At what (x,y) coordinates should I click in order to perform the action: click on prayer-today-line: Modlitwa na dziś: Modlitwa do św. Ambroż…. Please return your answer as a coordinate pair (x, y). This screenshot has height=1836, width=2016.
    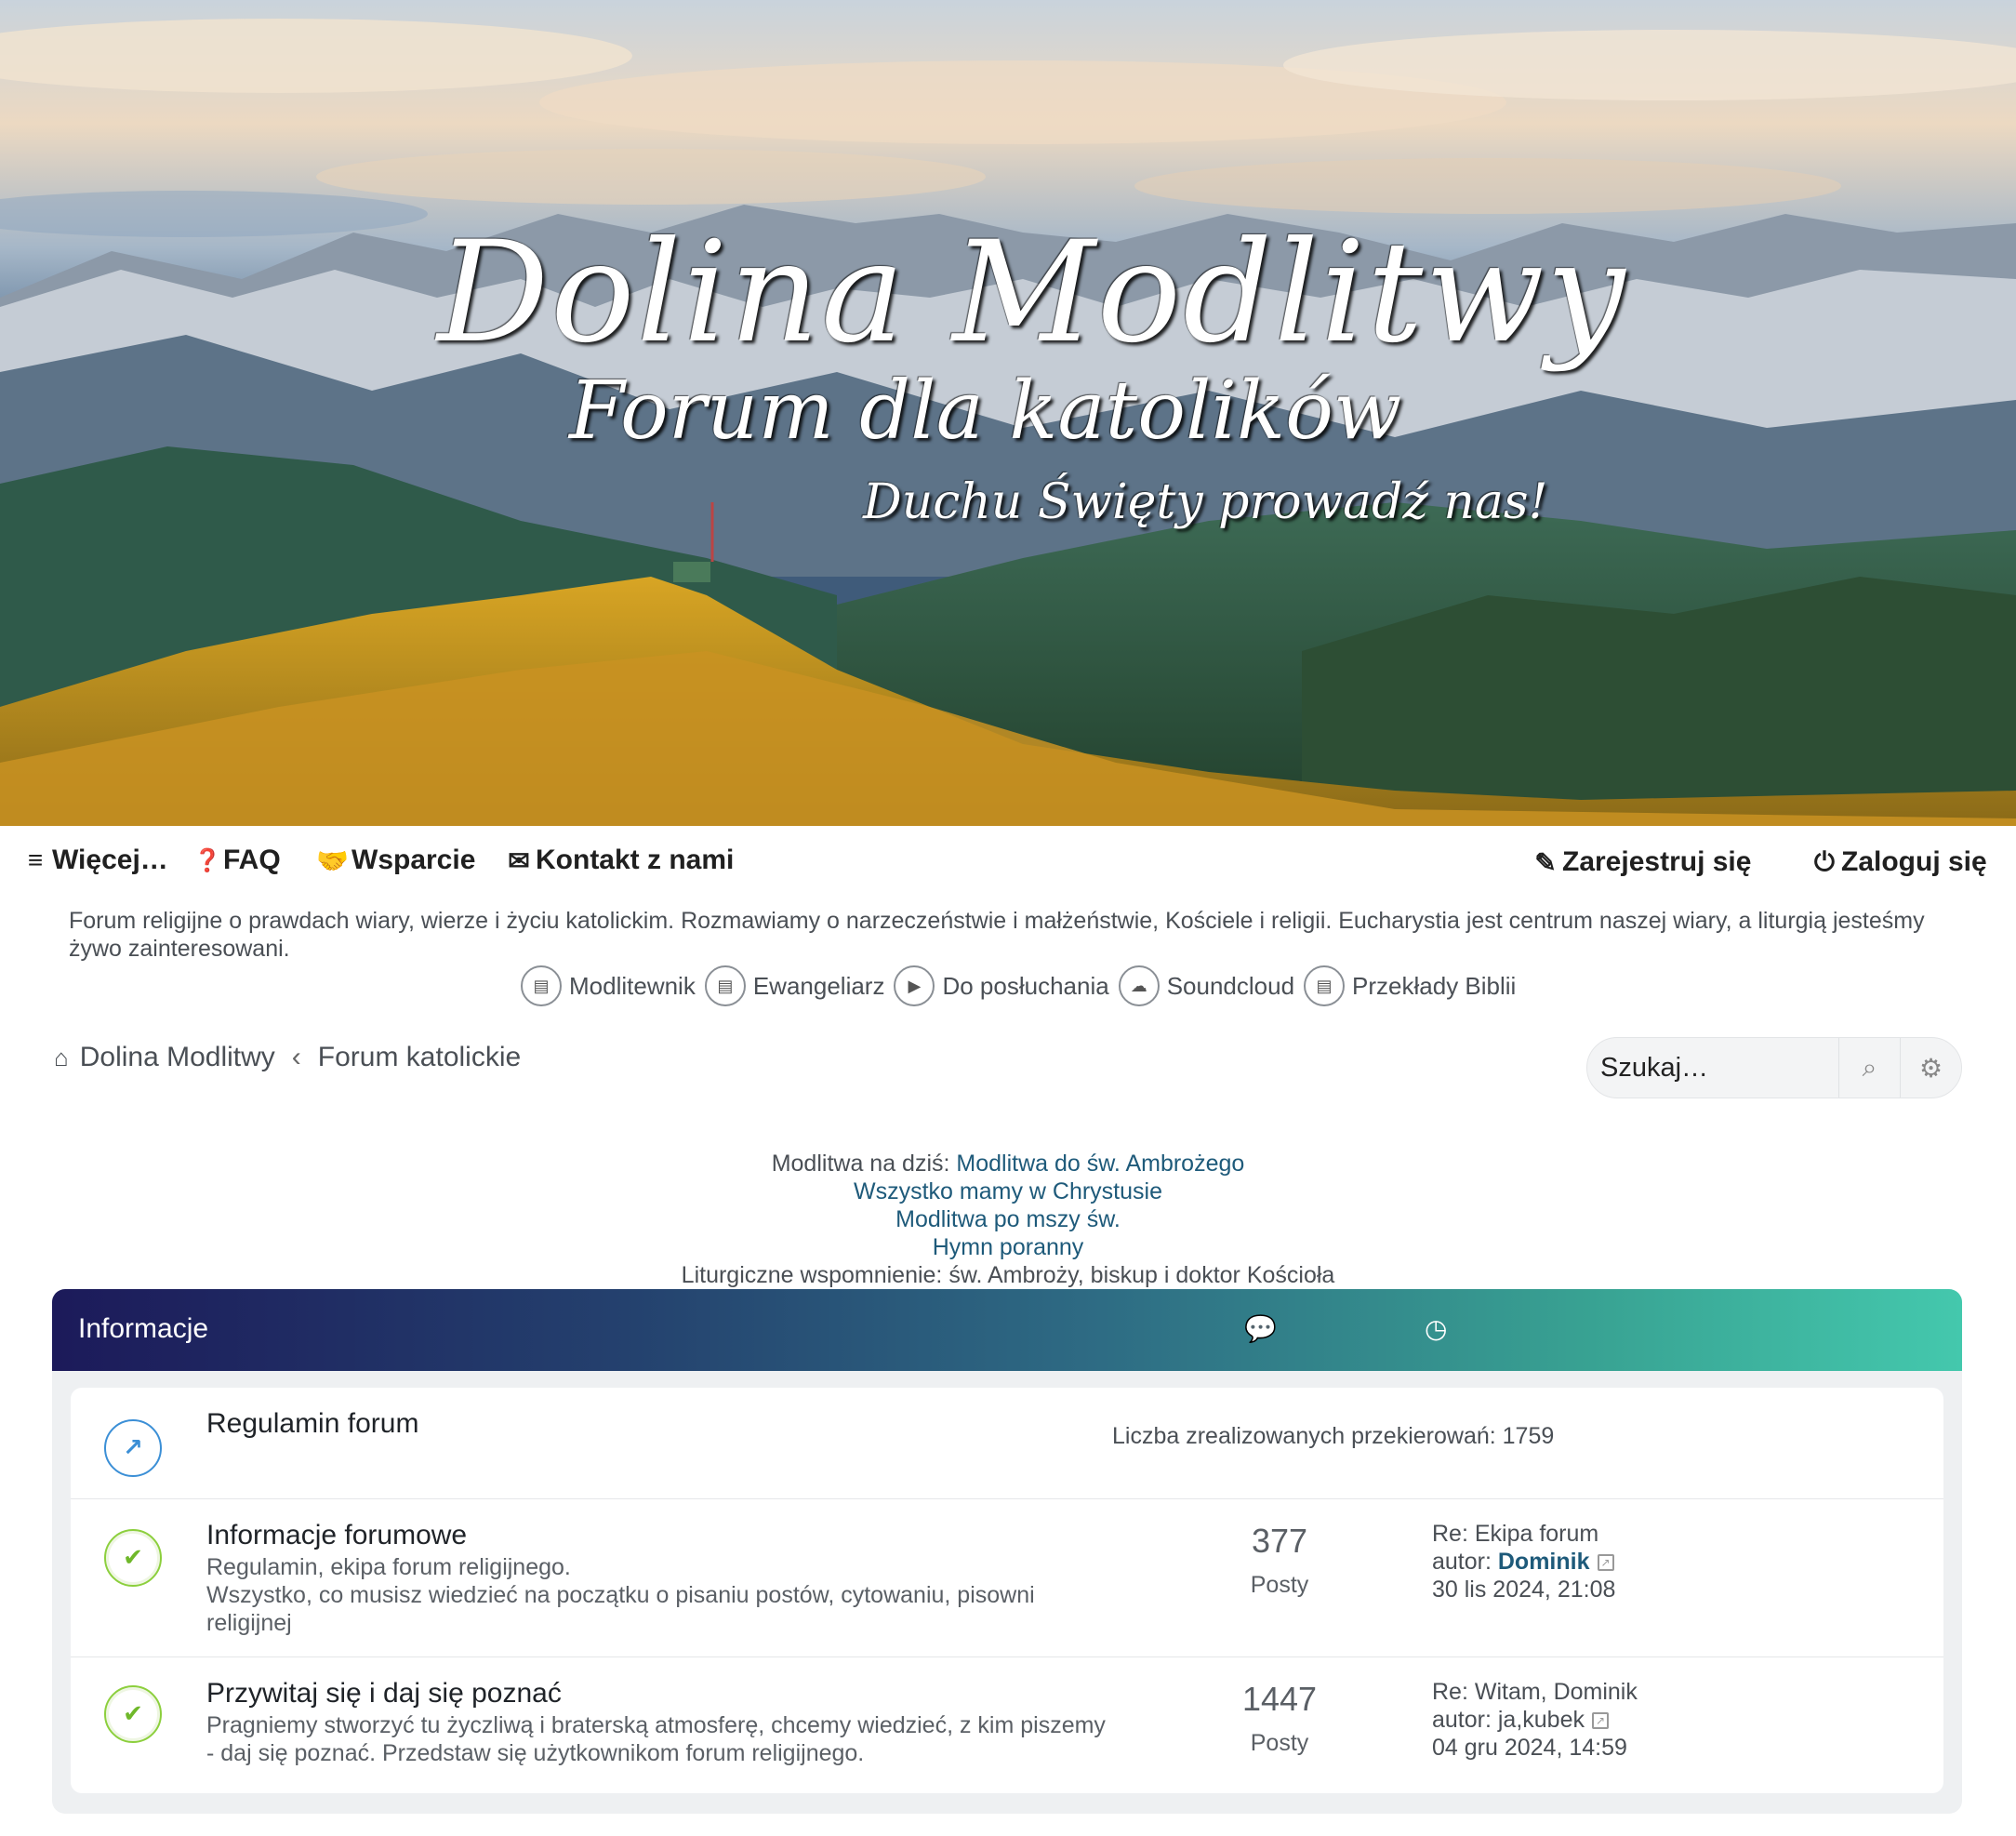
    Looking at the image, I should click on (1008, 1163).